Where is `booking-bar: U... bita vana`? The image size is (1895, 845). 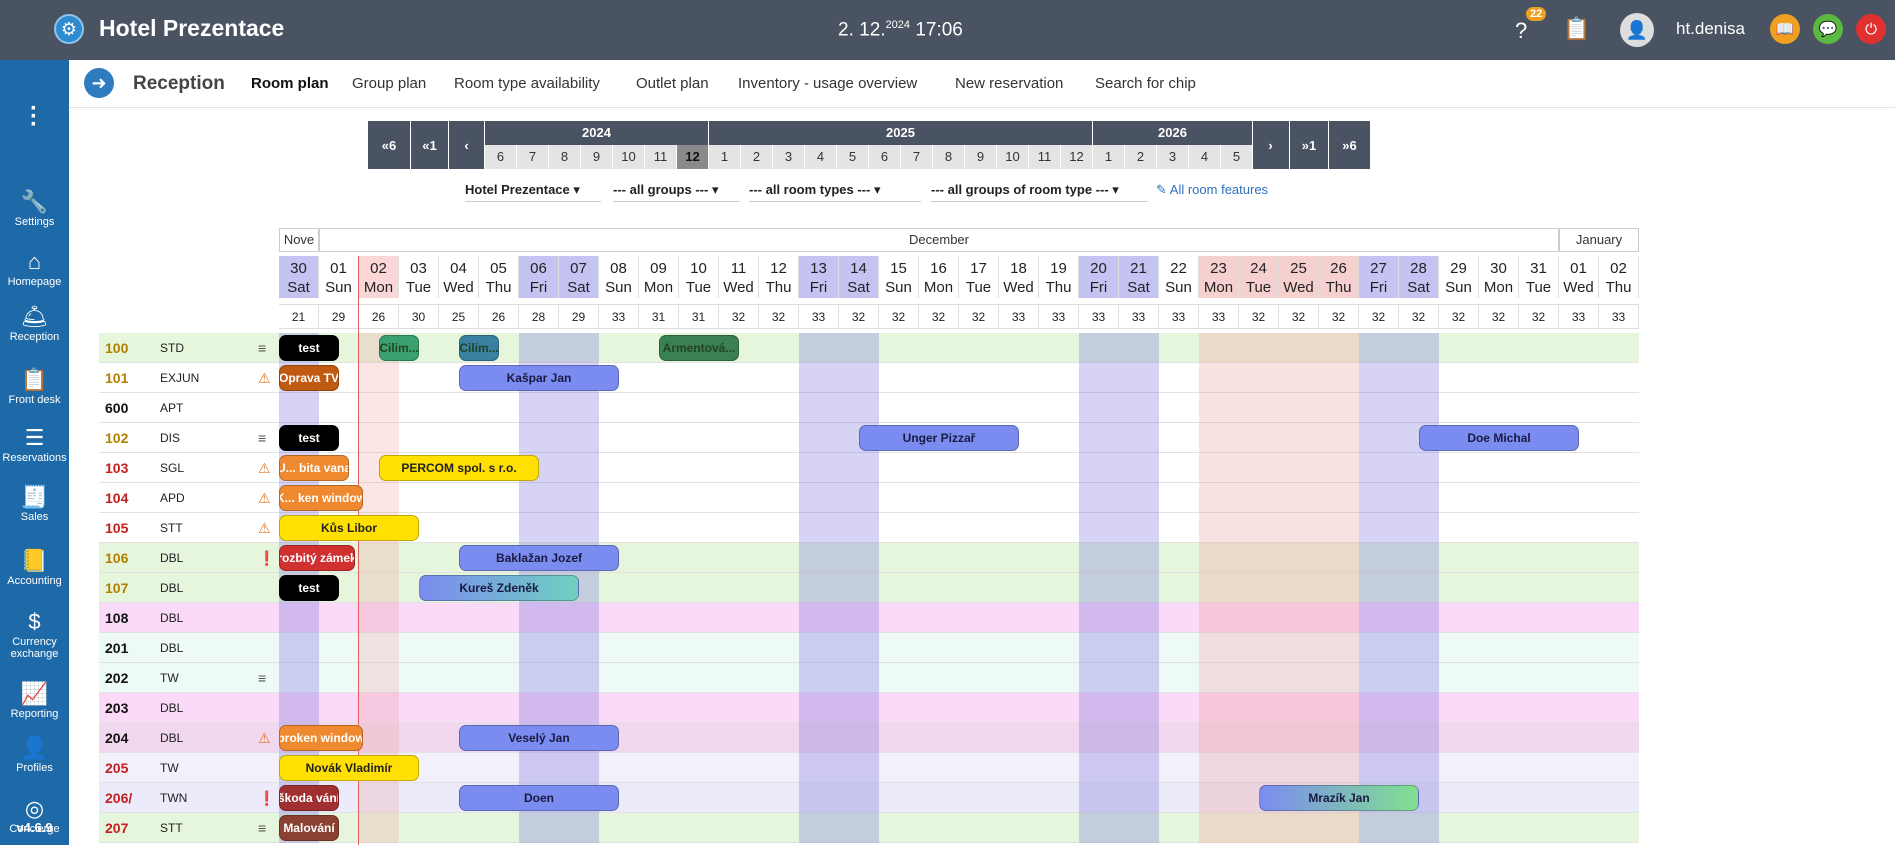
booking-bar: U... bita vana is located at coordinates (314, 468).